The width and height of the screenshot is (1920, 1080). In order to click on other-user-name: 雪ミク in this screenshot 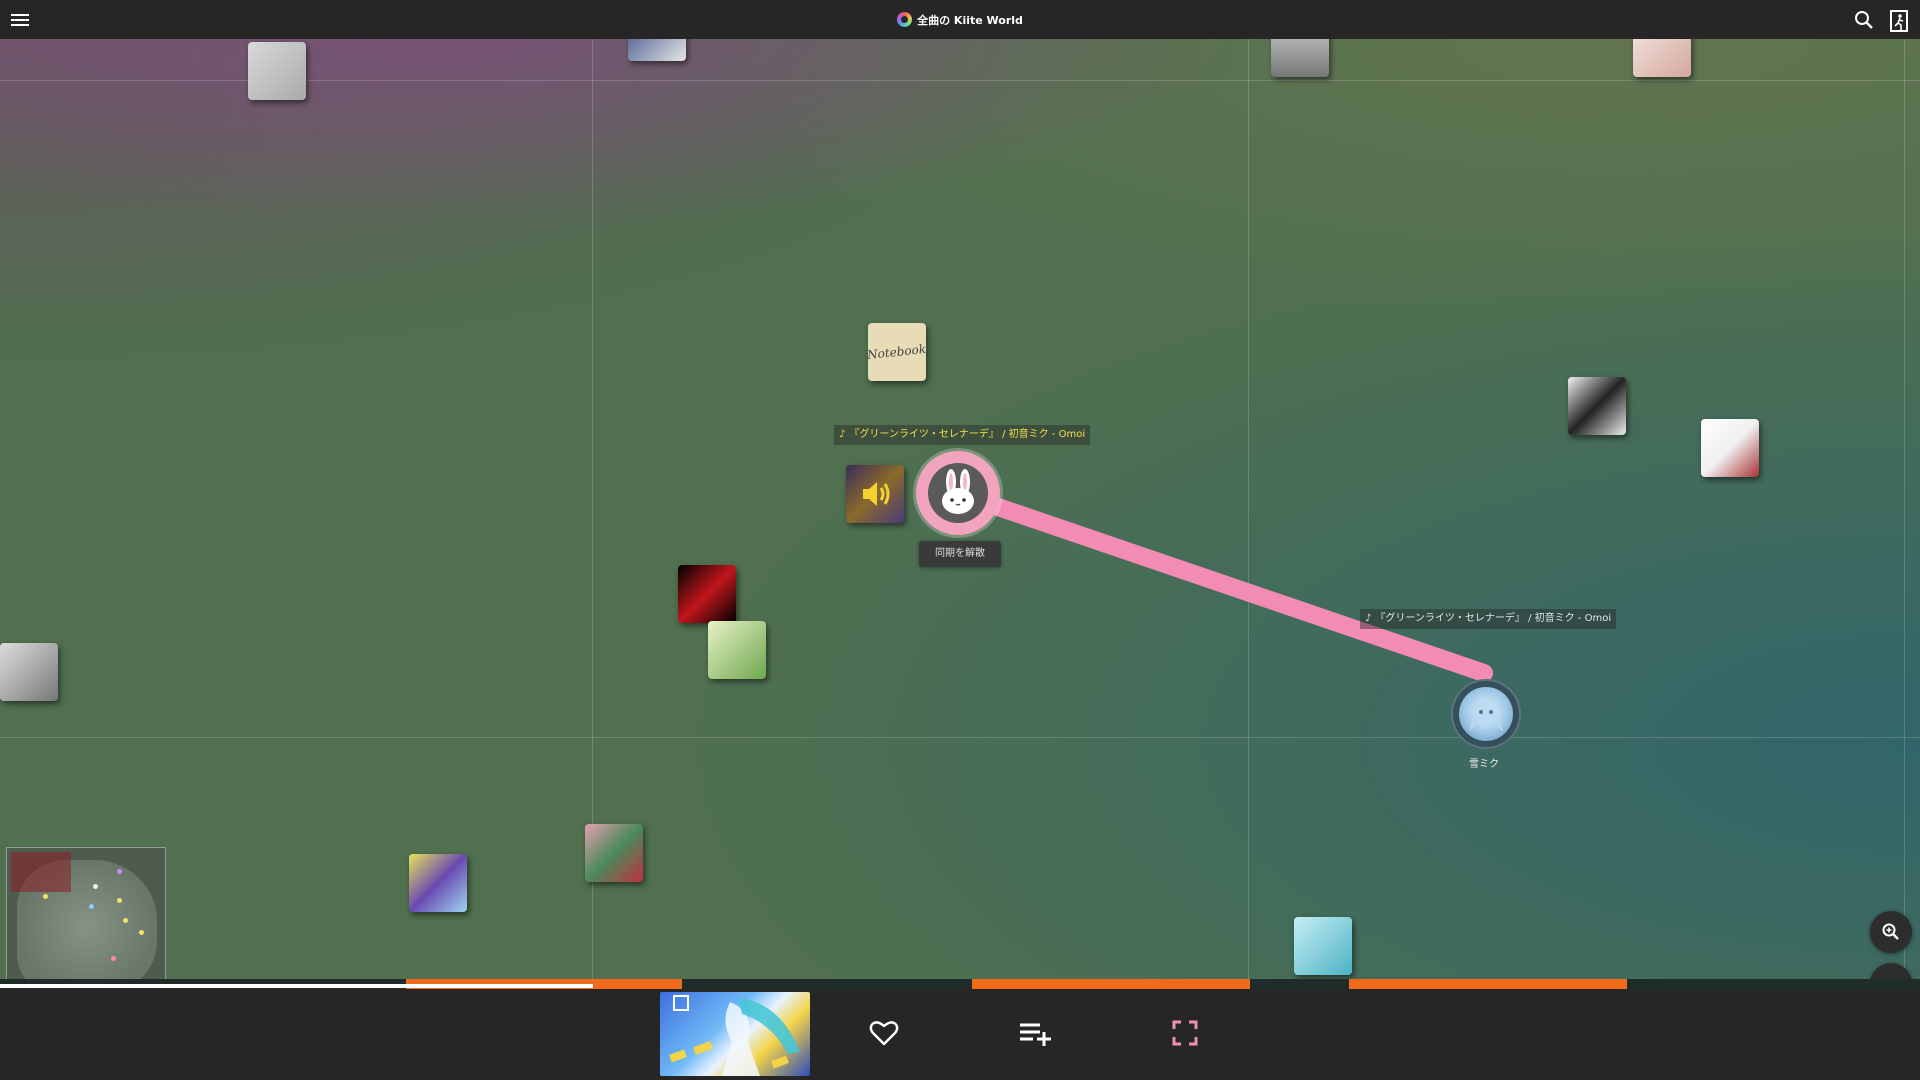, I will do `click(1484, 764)`.